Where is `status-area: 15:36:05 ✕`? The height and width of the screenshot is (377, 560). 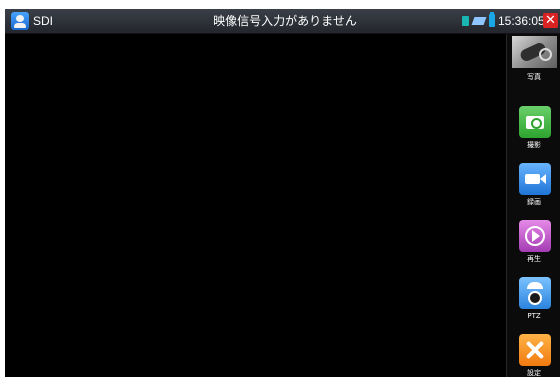 status-area: 15:36:05 ✕ is located at coordinates (510, 21).